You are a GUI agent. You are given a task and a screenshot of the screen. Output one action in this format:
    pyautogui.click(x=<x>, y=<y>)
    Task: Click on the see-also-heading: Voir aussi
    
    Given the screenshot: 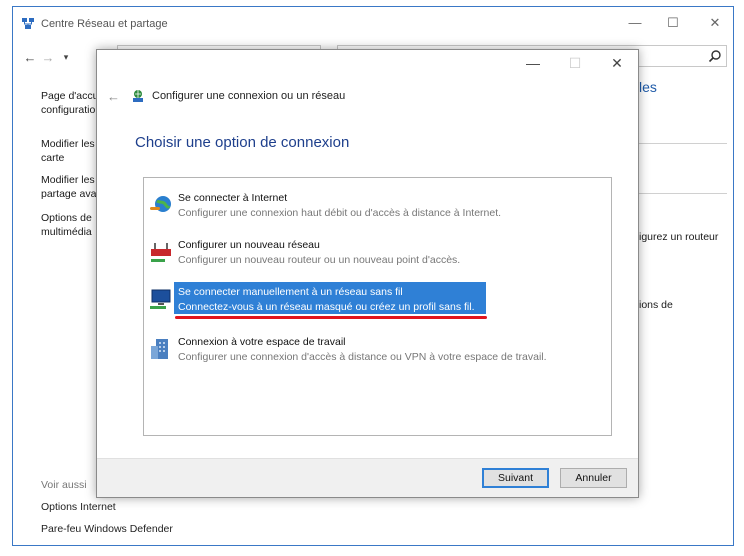 What is the action you would take?
    pyautogui.click(x=64, y=485)
    